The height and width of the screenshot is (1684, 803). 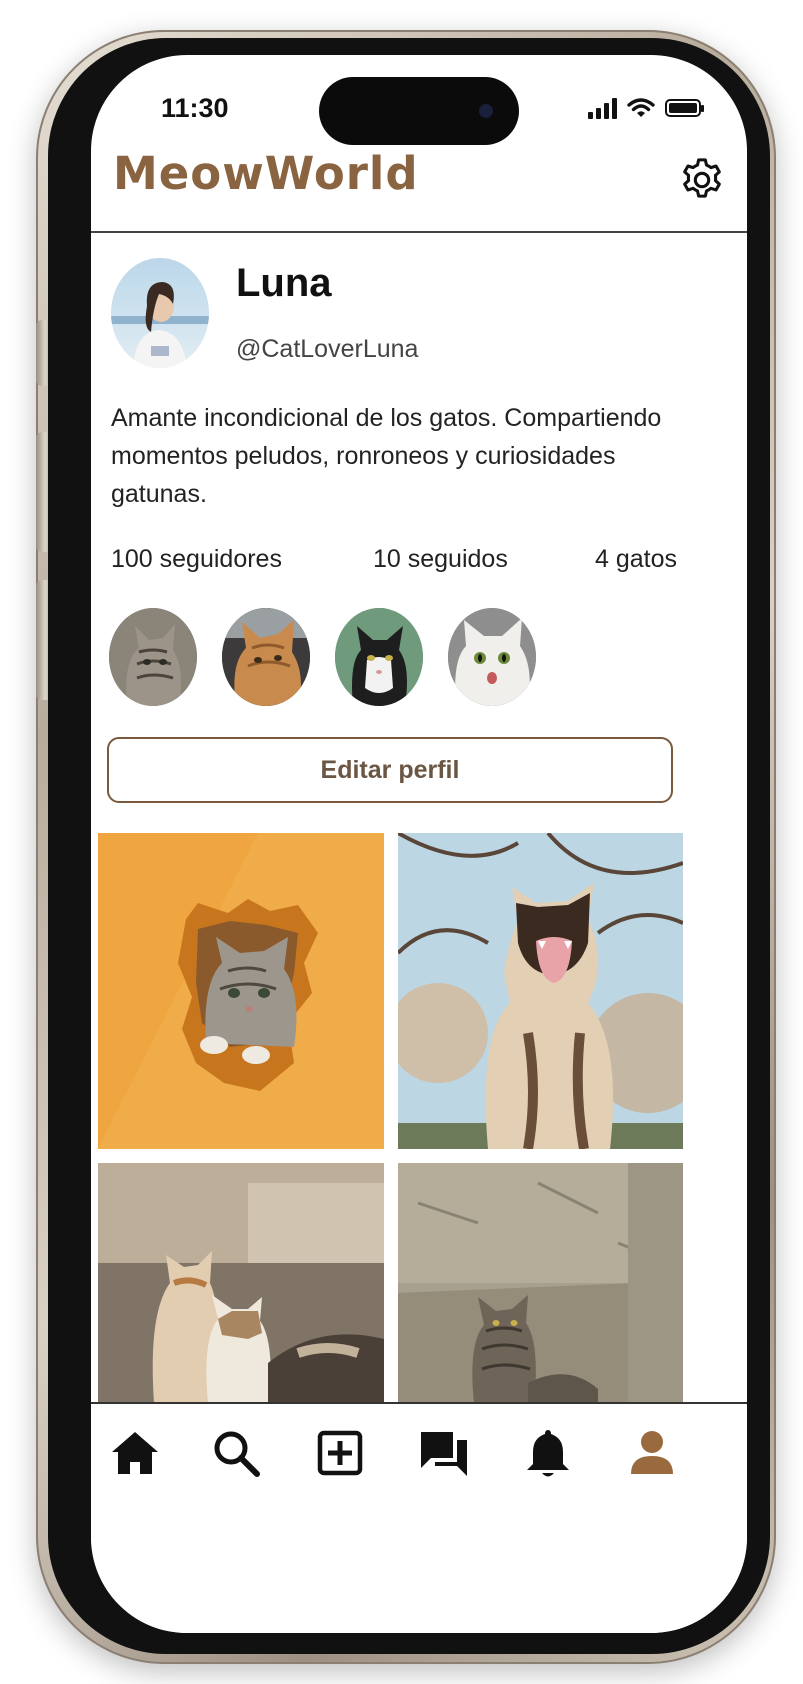 What do you see at coordinates (636, 559) in the screenshot?
I see `cats-count: 4 gatos` at bounding box center [636, 559].